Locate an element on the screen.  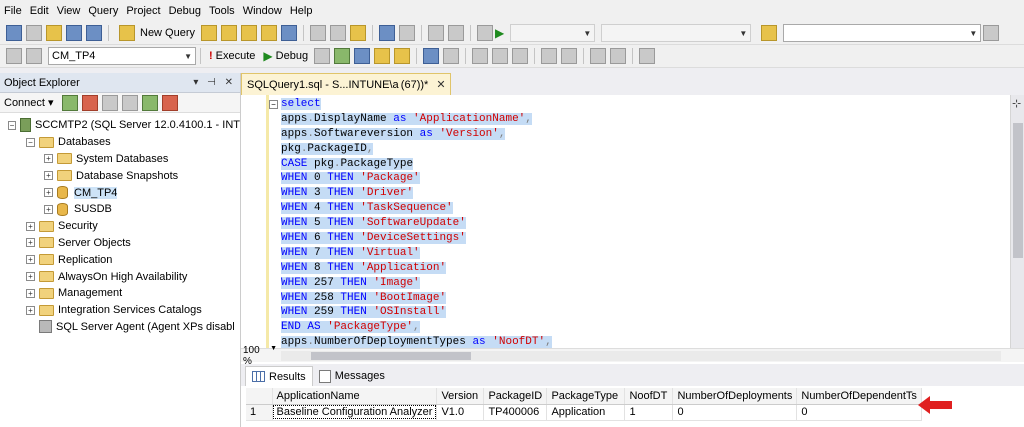
debug-button: ▶ Debug is located at coordinates (285, 56).